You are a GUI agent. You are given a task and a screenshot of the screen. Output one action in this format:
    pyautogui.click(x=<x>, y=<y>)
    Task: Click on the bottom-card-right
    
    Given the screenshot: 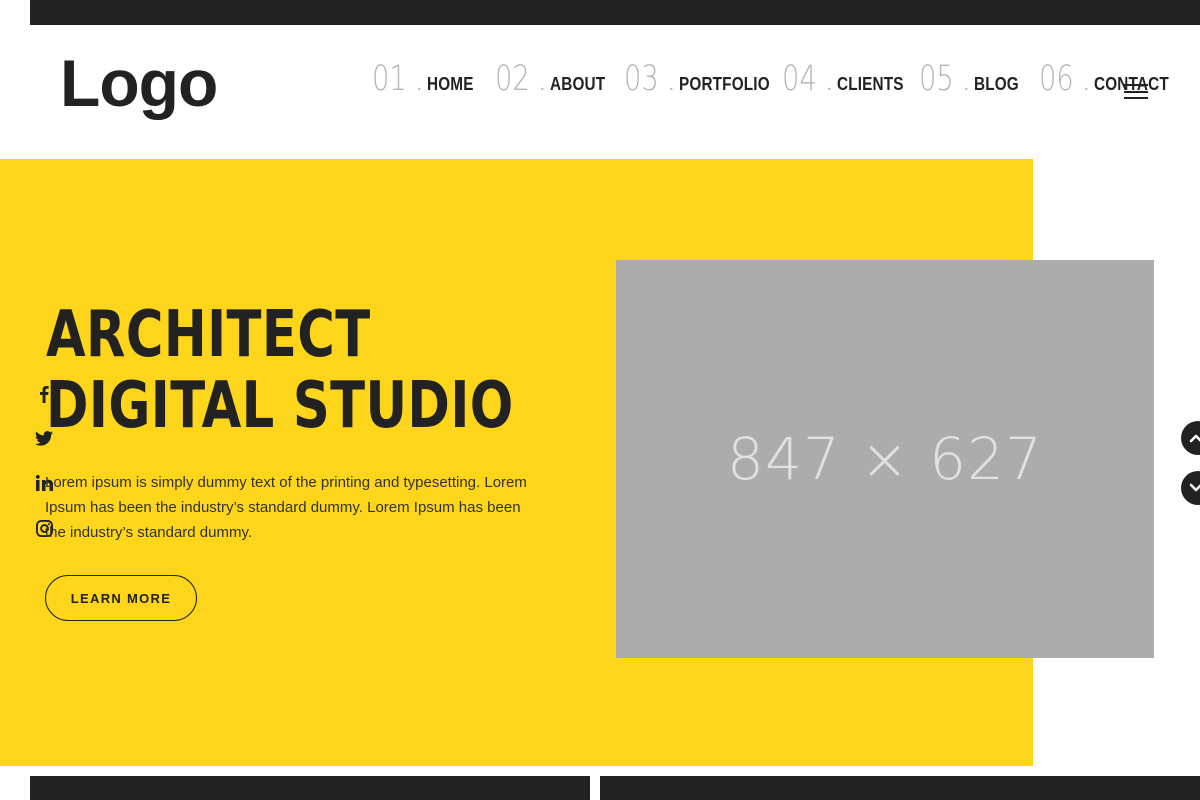 What is the action you would take?
    pyautogui.click(x=900, y=788)
    